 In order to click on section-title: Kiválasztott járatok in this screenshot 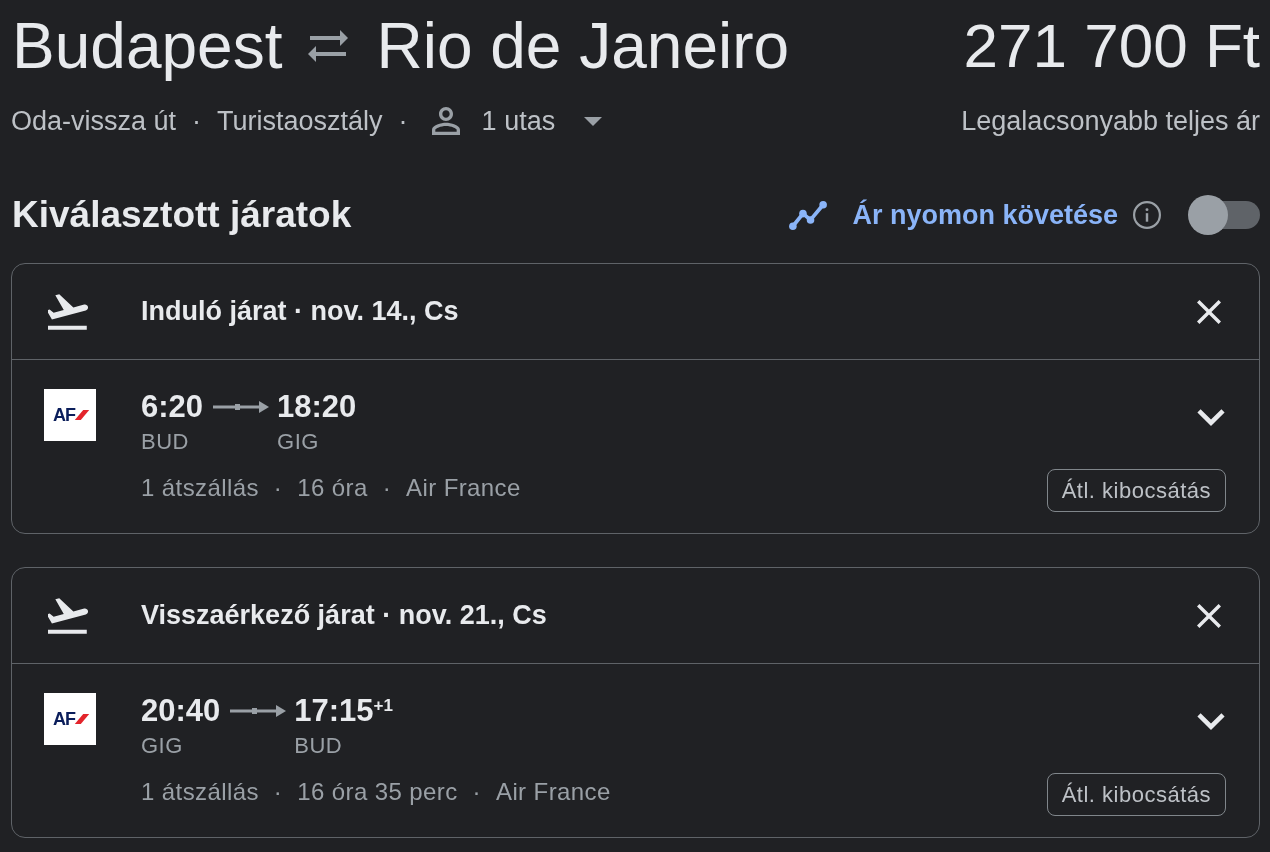, I will do `click(182, 215)`.